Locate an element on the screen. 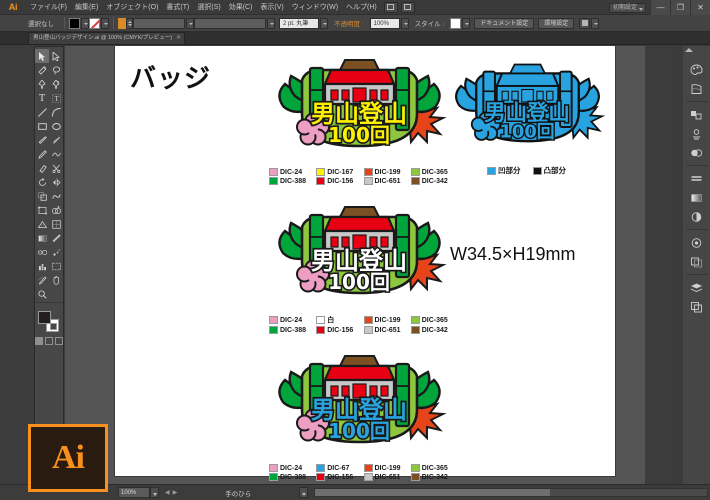 The image size is (710, 500). symbol-sprayer-tool is located at coordinates (56, 252).